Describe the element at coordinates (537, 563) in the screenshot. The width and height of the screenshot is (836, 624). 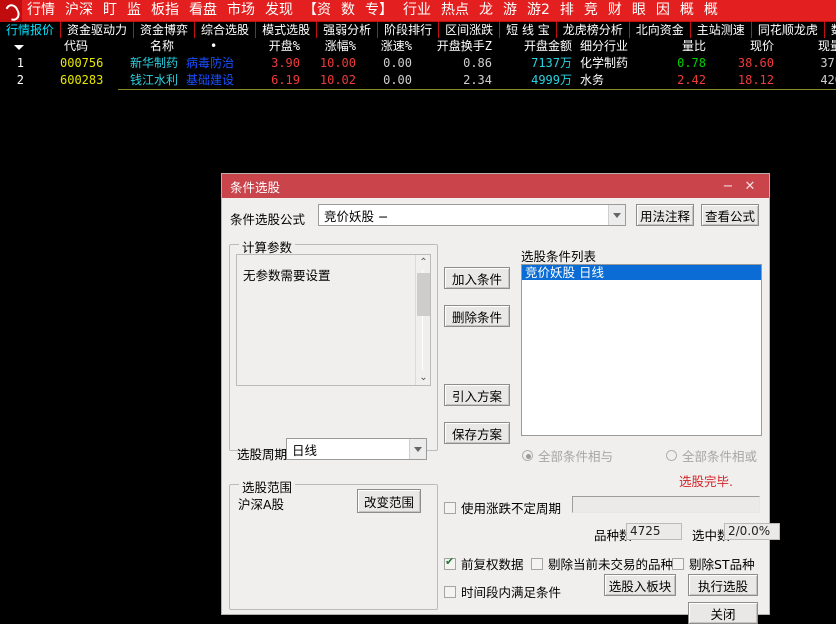
I see `checkbox-box-icon` at that location.